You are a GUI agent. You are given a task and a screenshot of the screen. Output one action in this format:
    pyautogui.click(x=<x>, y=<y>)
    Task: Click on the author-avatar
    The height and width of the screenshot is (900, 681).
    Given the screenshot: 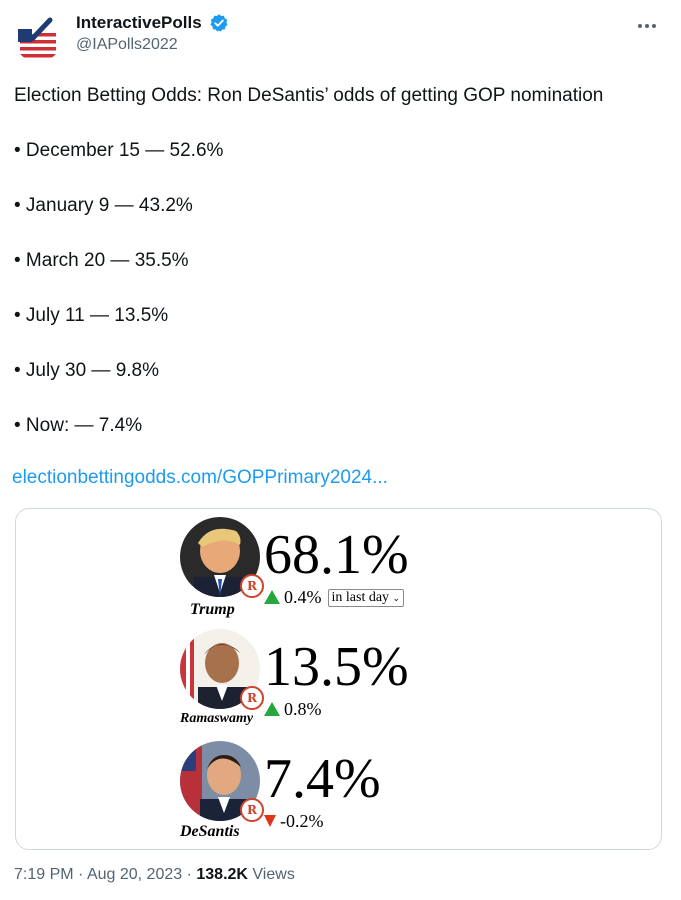 What is the action you would take?
    pyautogui.click(x=38, y=38)
    